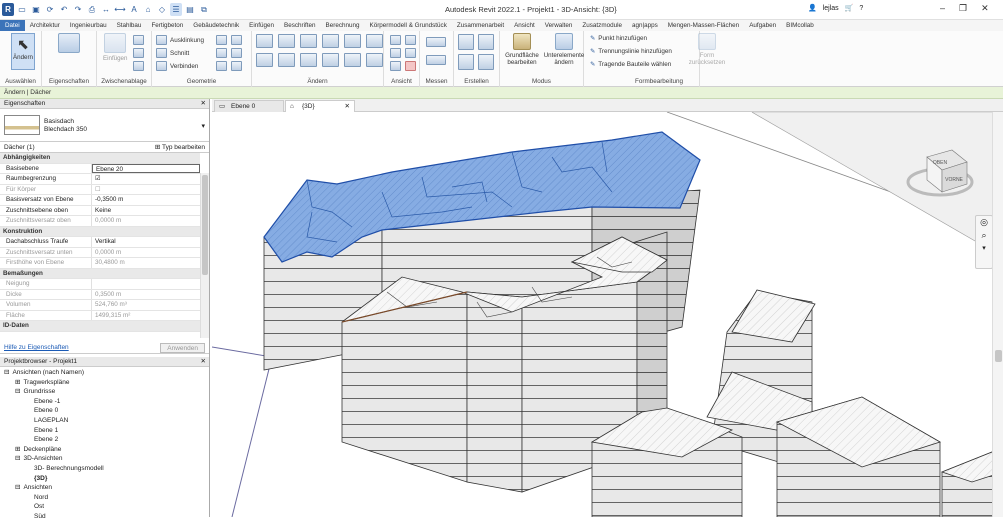 The image size is (1003, 522). I want to click on edit-type-button: ⊞ Typ bearbeiten, so click(180, 147).